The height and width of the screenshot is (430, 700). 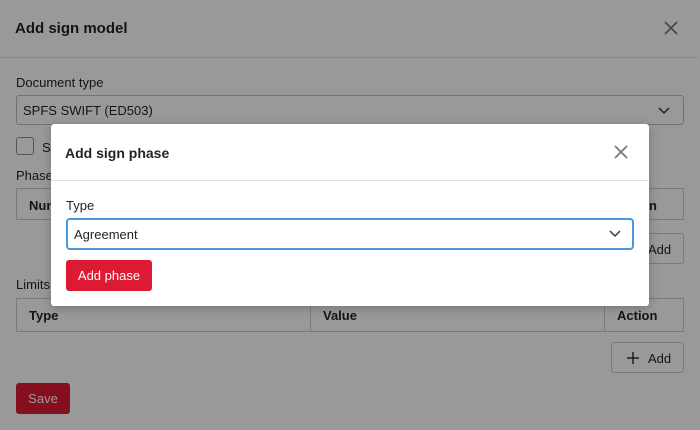 I want to click on modal-header: Add sign phase, so click(x=350, y=152).